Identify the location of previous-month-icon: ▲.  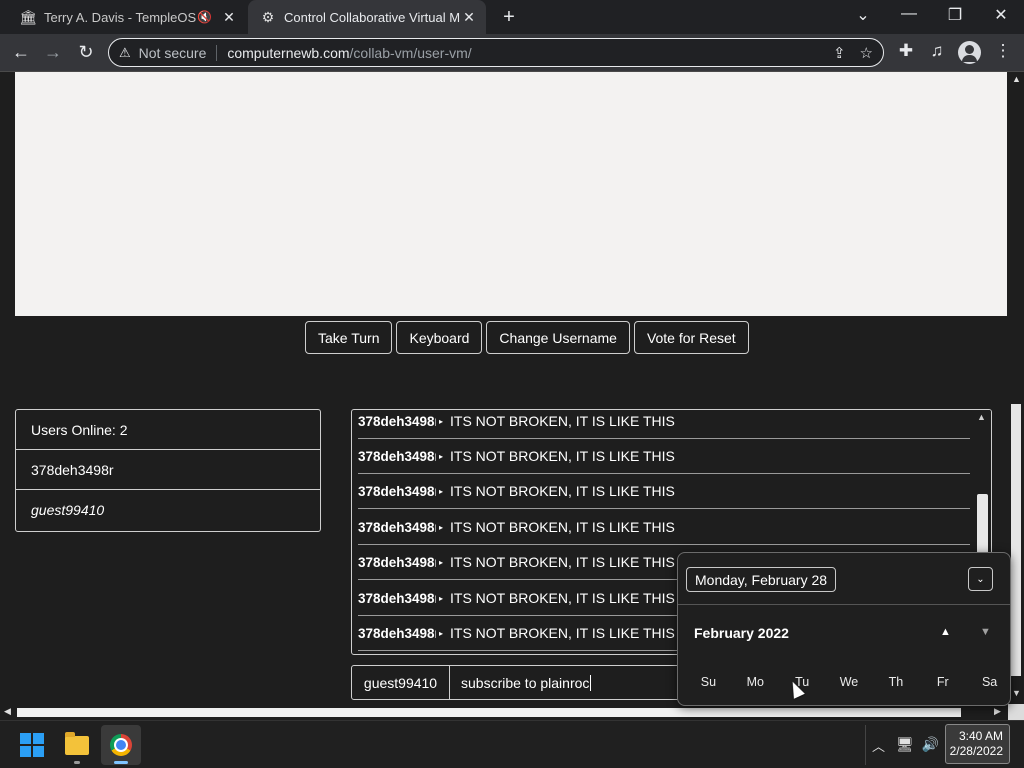
(945, 632).